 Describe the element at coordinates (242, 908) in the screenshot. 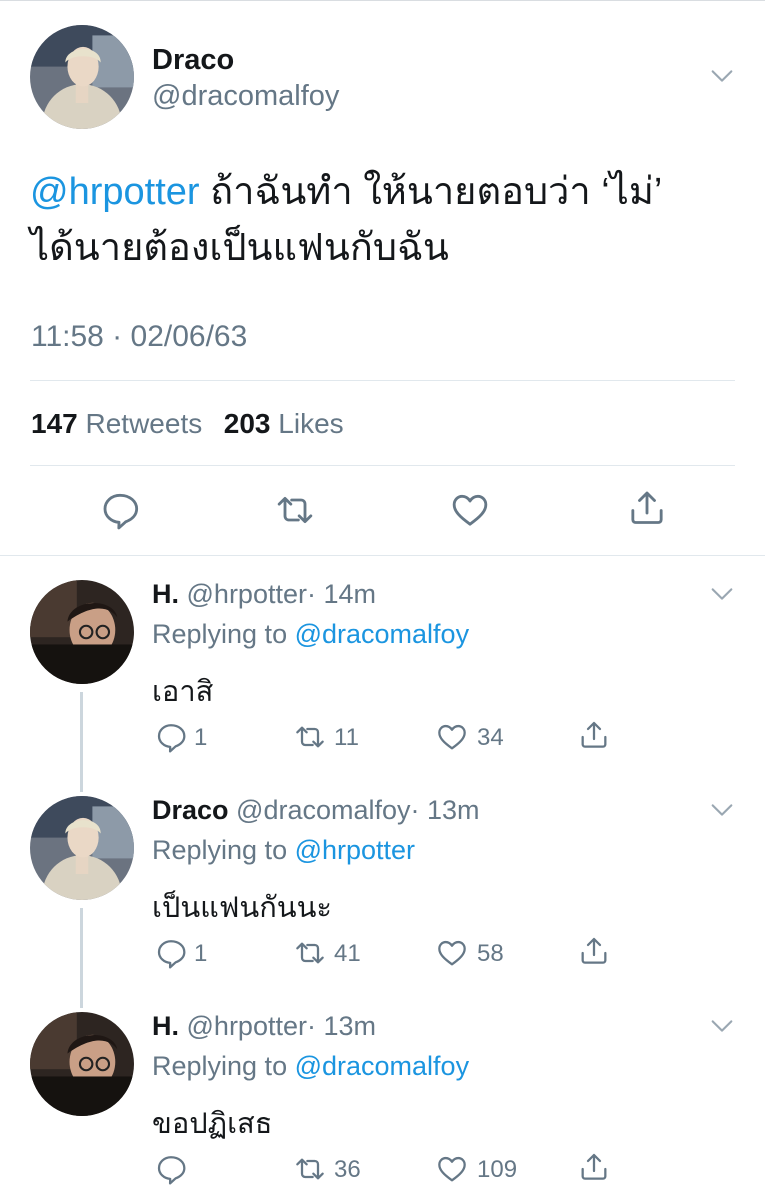

I see `reply-text: เป็นแฟนกันนะ` at that location.